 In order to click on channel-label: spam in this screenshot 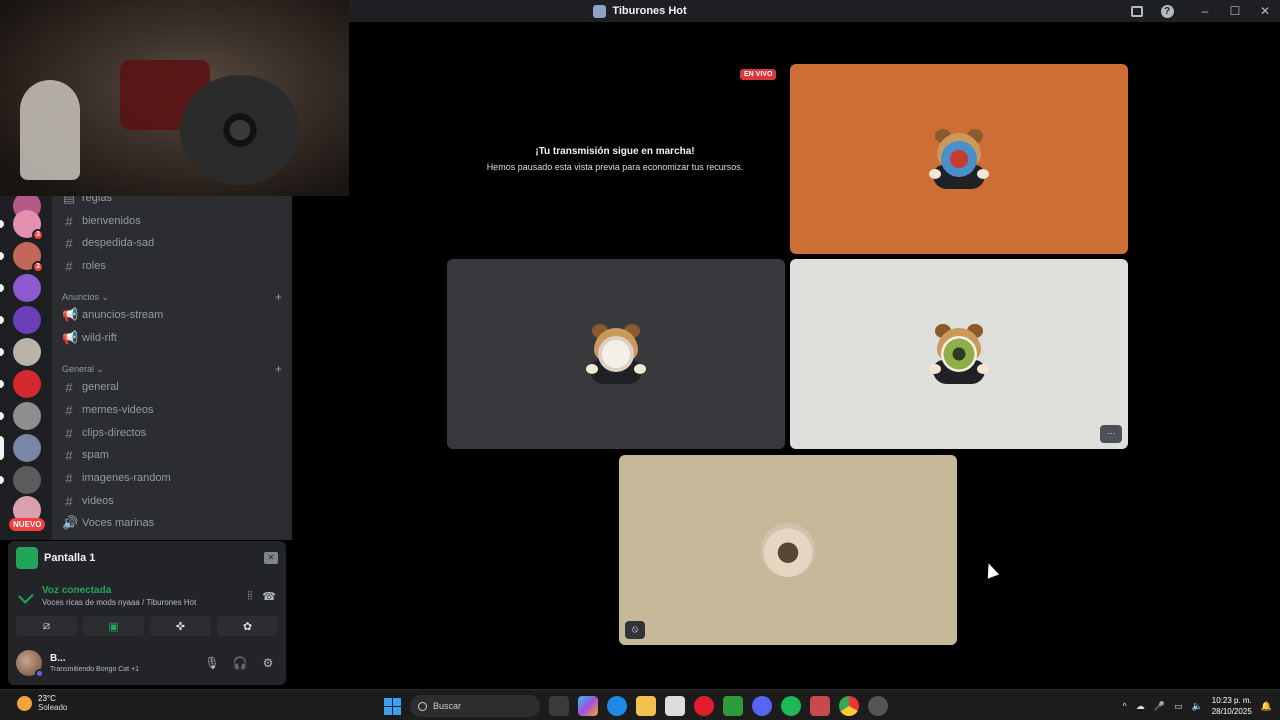, I will do `click(95, 455)`.